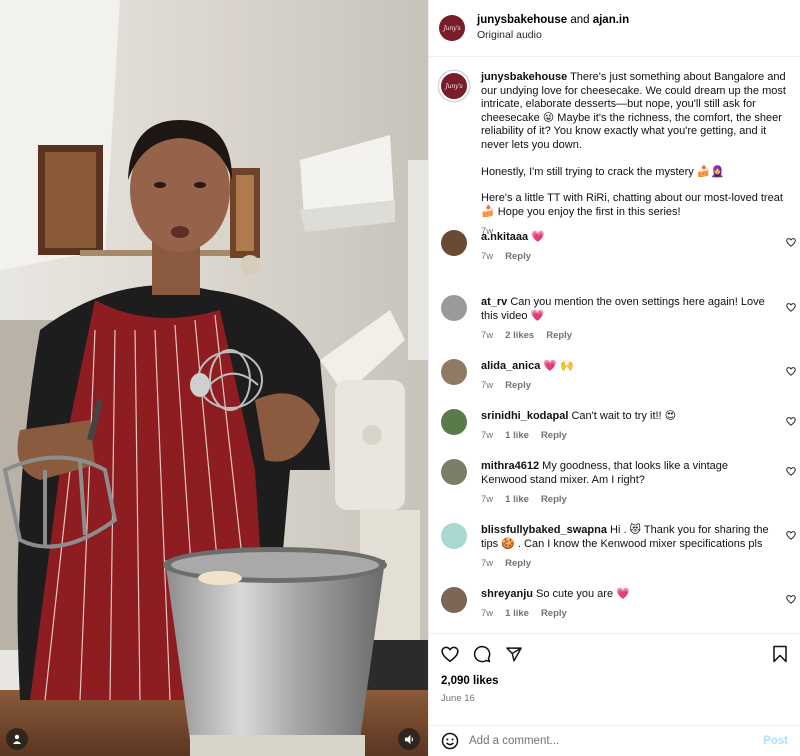  What do you see at coordinates (780, 654) in the screenshot?
I see `bookmark-icon` at bounding box center [780, 654].